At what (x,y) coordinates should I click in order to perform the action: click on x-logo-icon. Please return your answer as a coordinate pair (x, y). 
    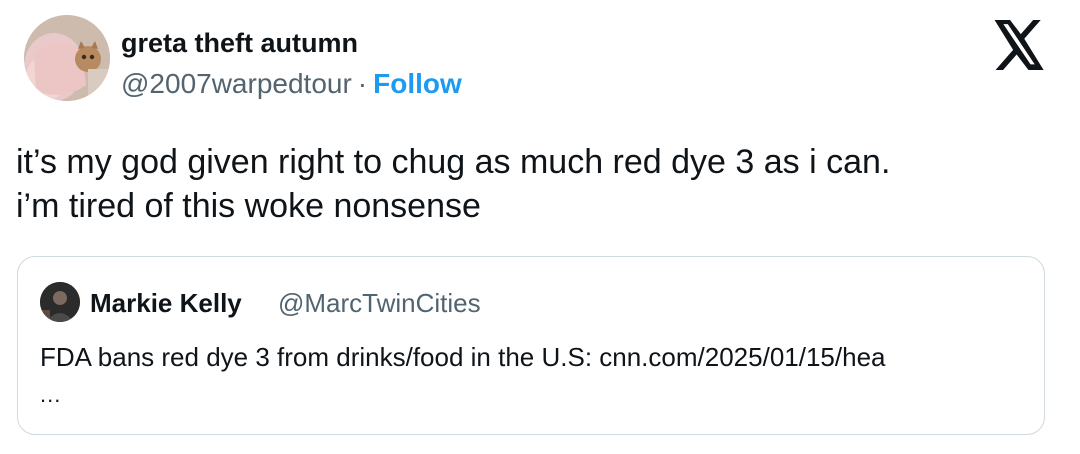
    Looking at the image, I should click on (1019, 45).